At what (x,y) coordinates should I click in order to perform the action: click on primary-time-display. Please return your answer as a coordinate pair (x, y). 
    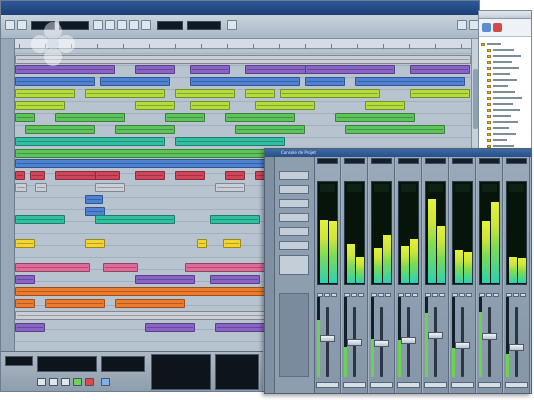
    Looking at the image, I should click on (67, 364).